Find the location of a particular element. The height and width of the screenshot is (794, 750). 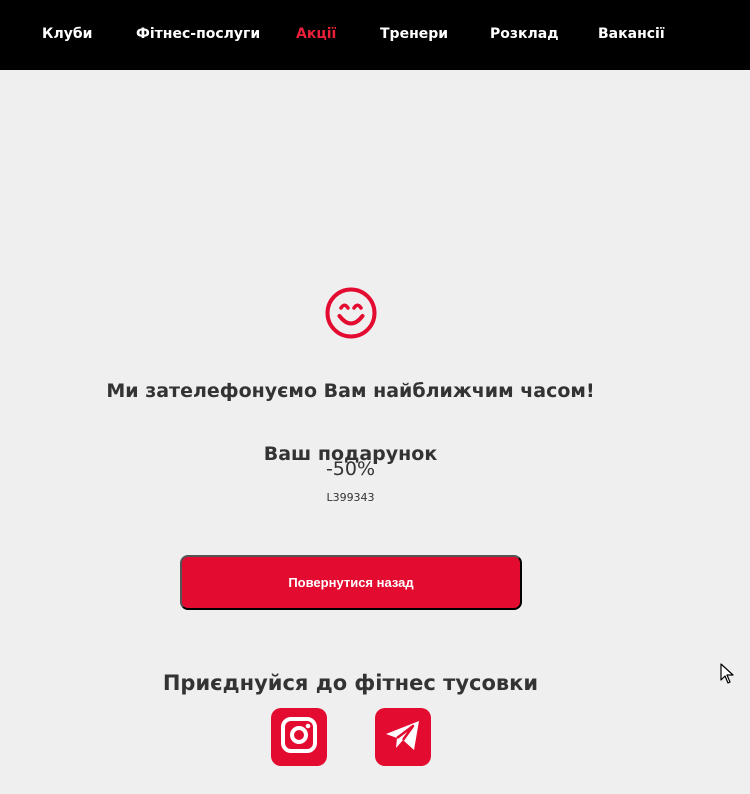

nav-item-vacancies: Вакансії is located at coordinates (631, 34).